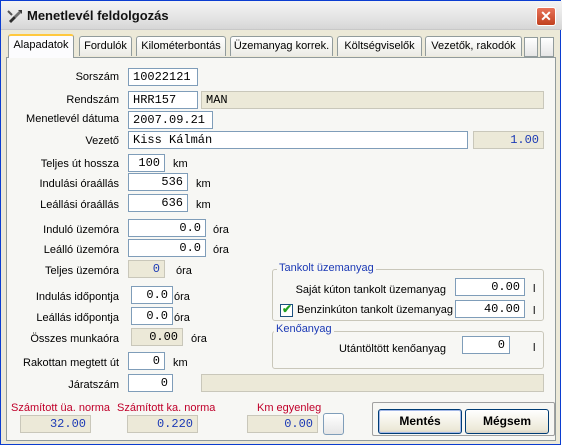  Describe the element at coordinates (372, 100) in the screenshot. I see `vehicle-make-field: MAN` at that location.